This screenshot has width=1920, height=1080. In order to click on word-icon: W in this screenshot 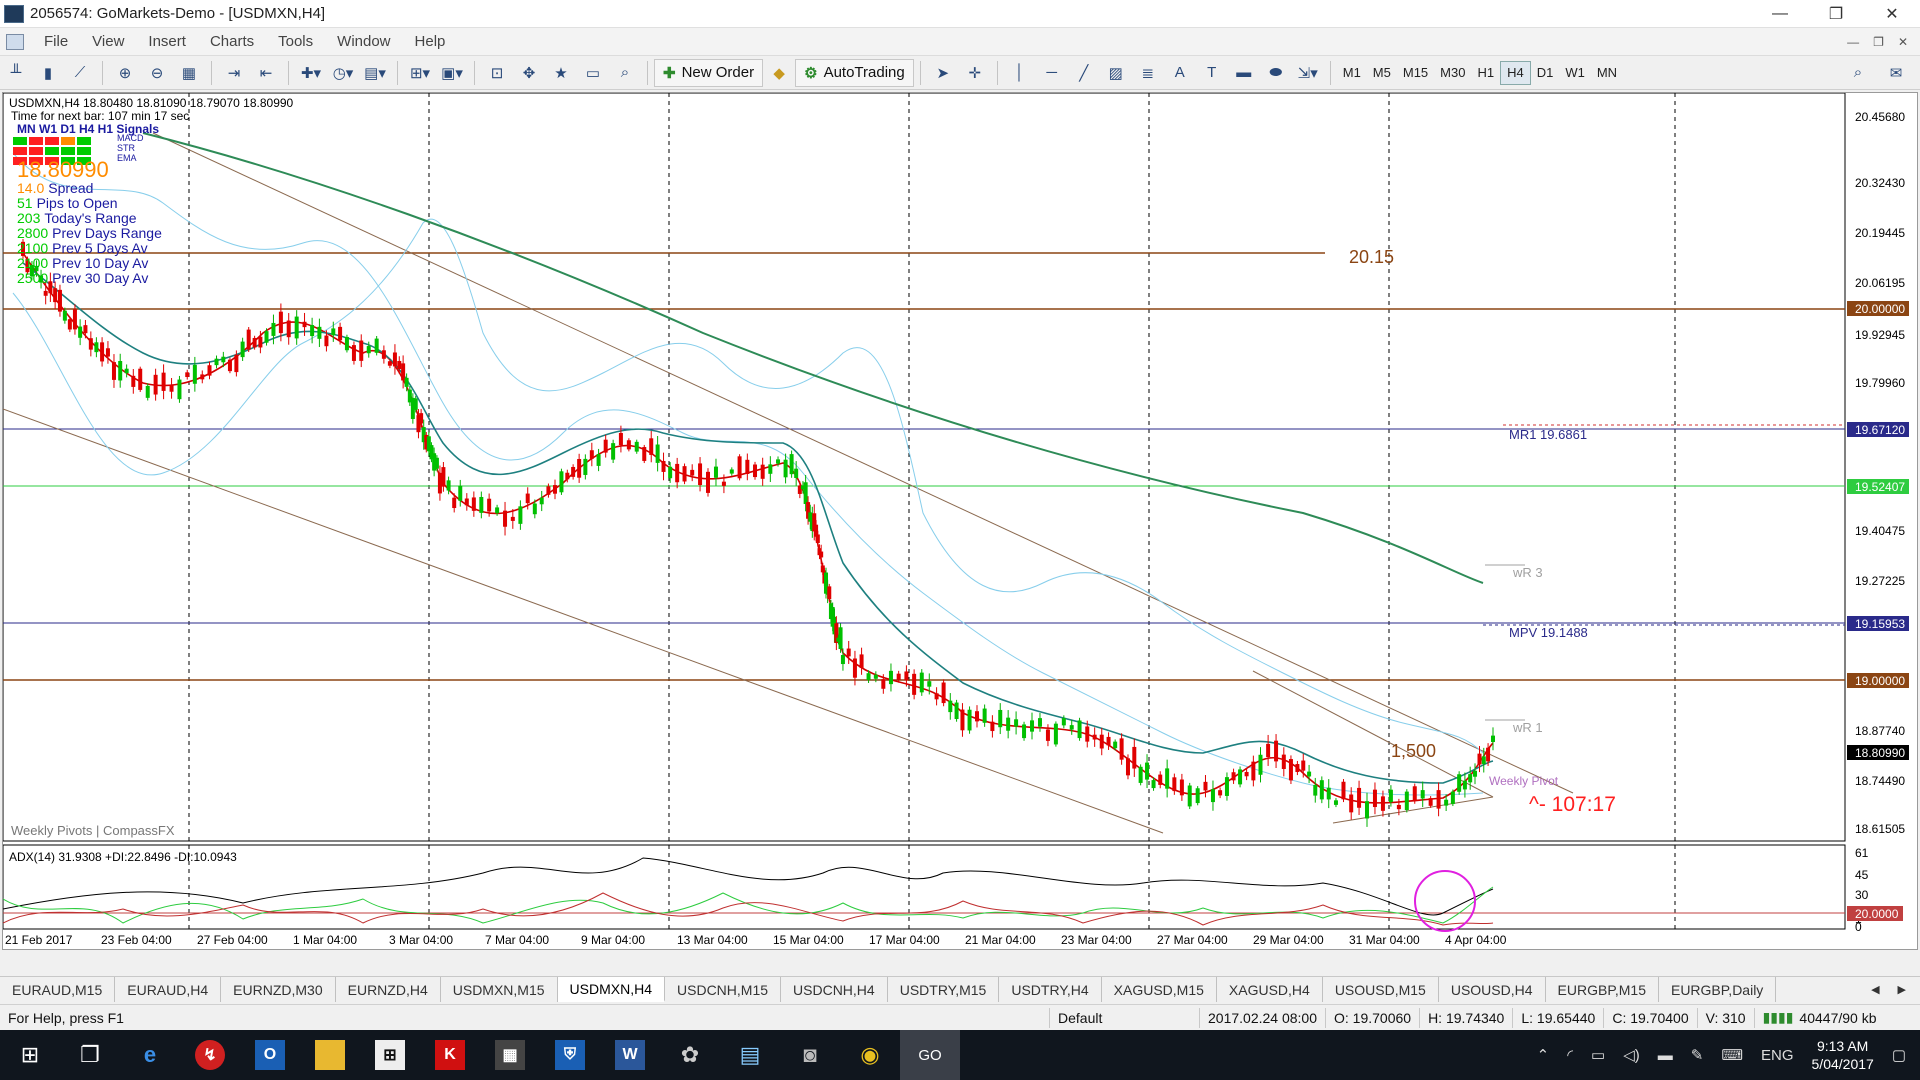, I will do `click(630, 1055)`.